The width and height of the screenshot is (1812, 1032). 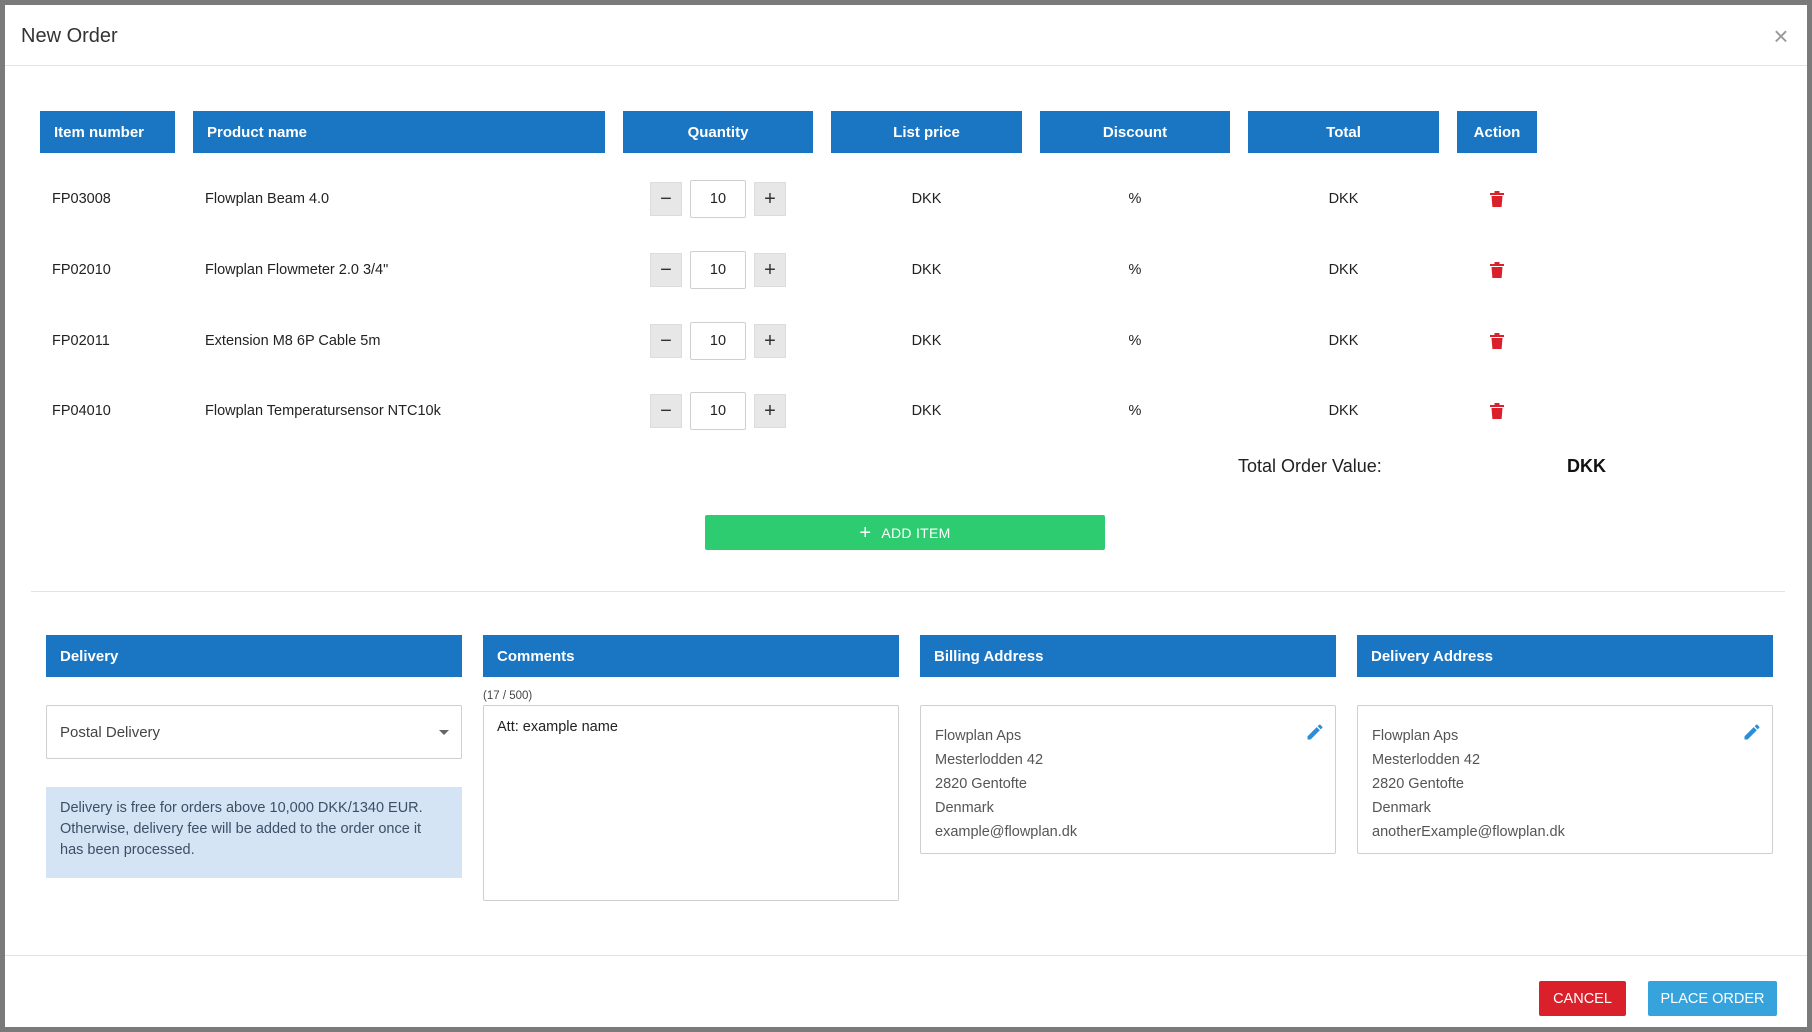 What do you see at coordinates (989, 760) in the screenshot?
I see `billing-line: Mesterlodden 42` at bounding box center [989, 760].